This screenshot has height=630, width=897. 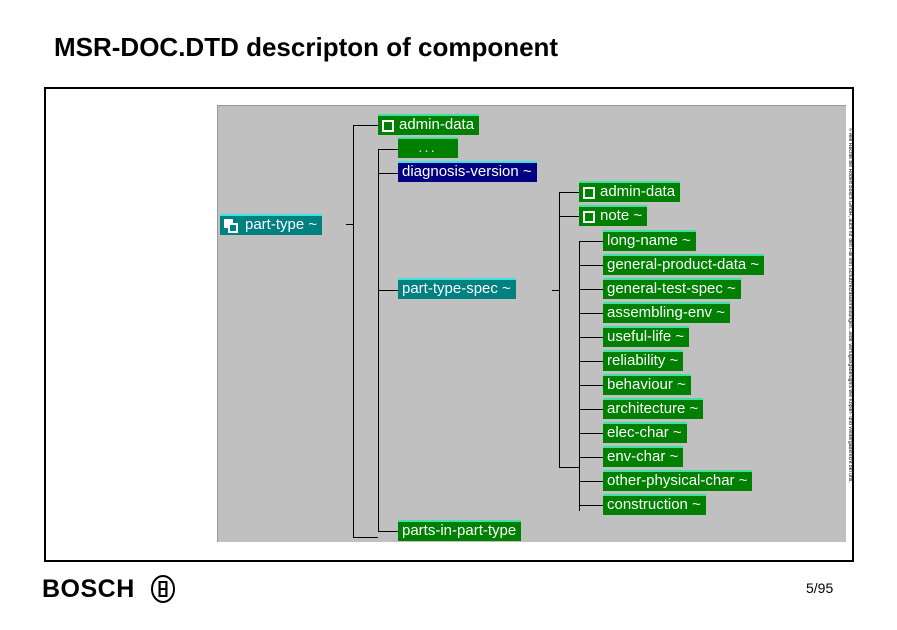 I want to click on tree-node-diagnosis-version: diagnosis-version ~, so click(x=467, y=171).